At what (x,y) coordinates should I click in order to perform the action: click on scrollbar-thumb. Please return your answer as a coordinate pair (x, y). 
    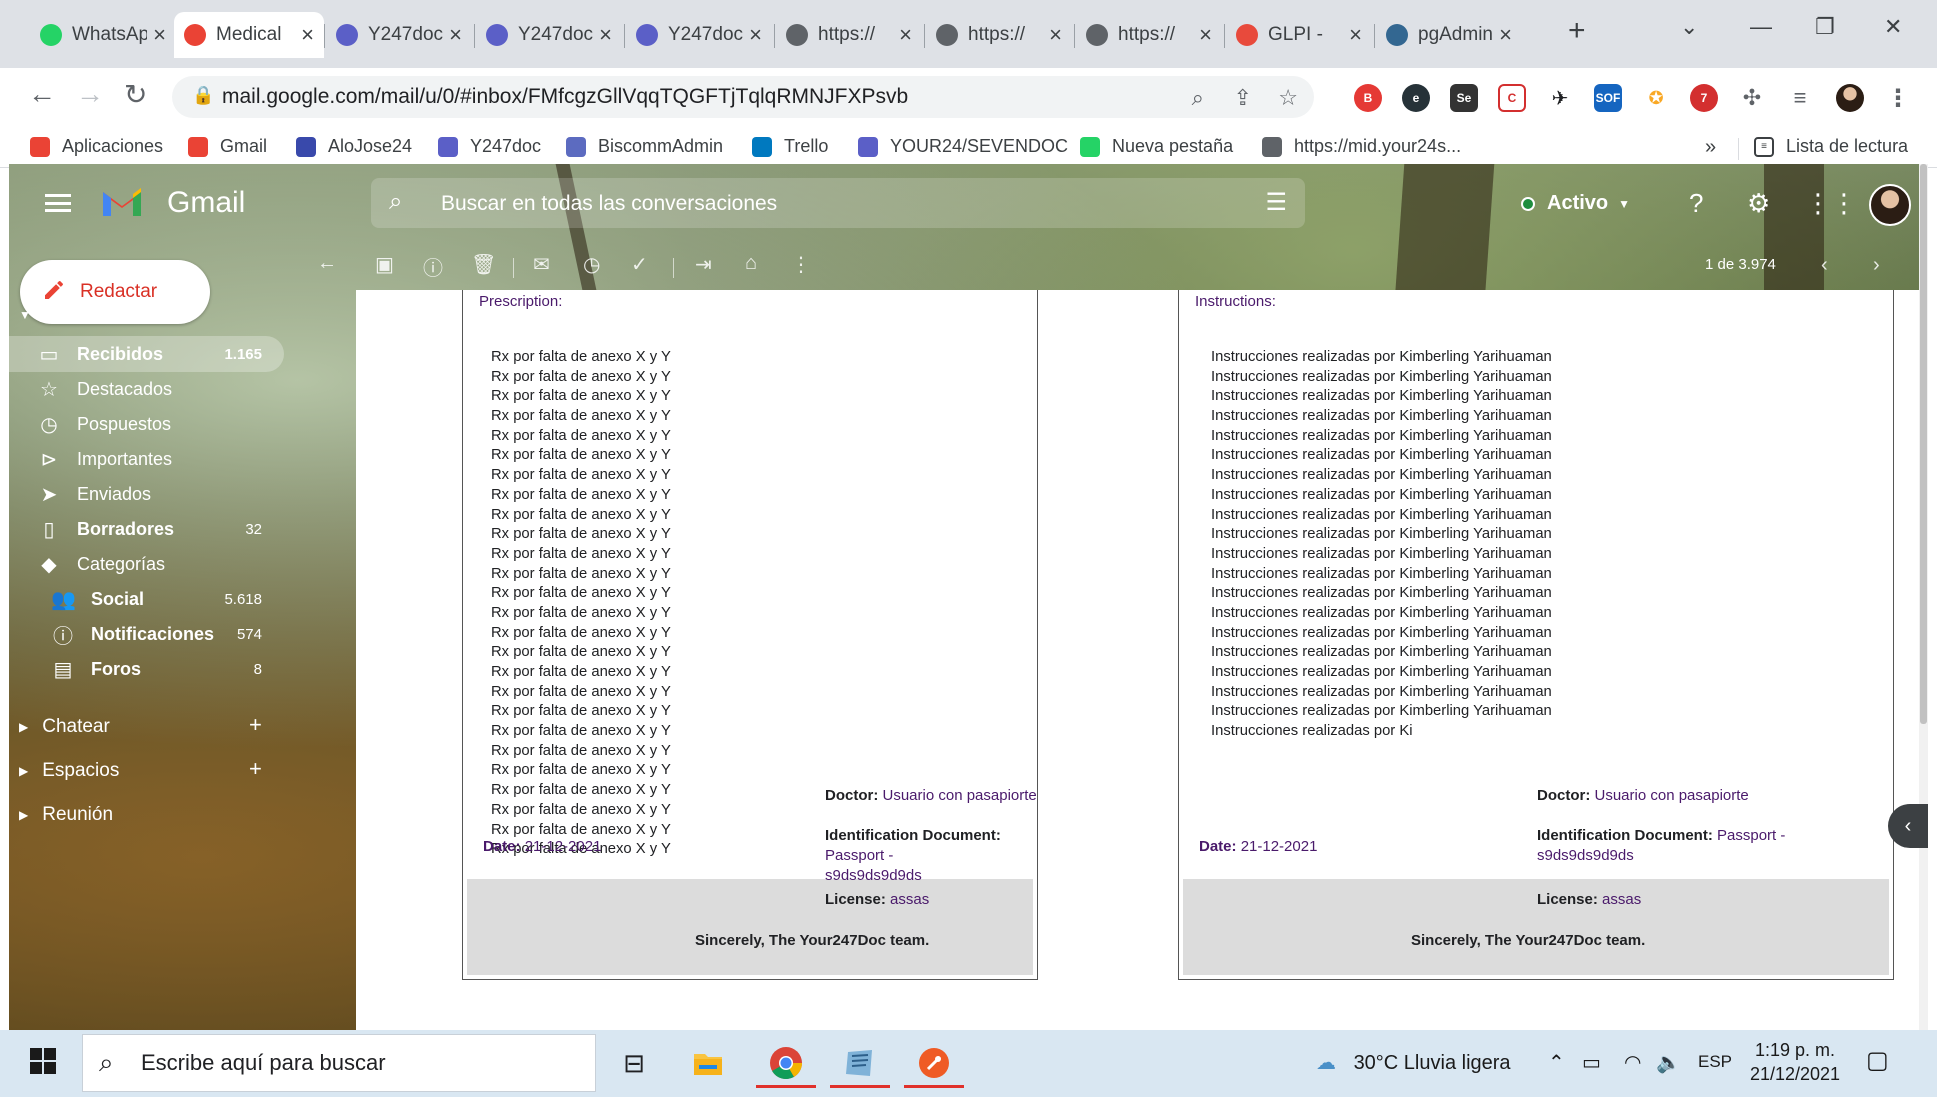
    Looking at the image, I should click on (1923, 444).